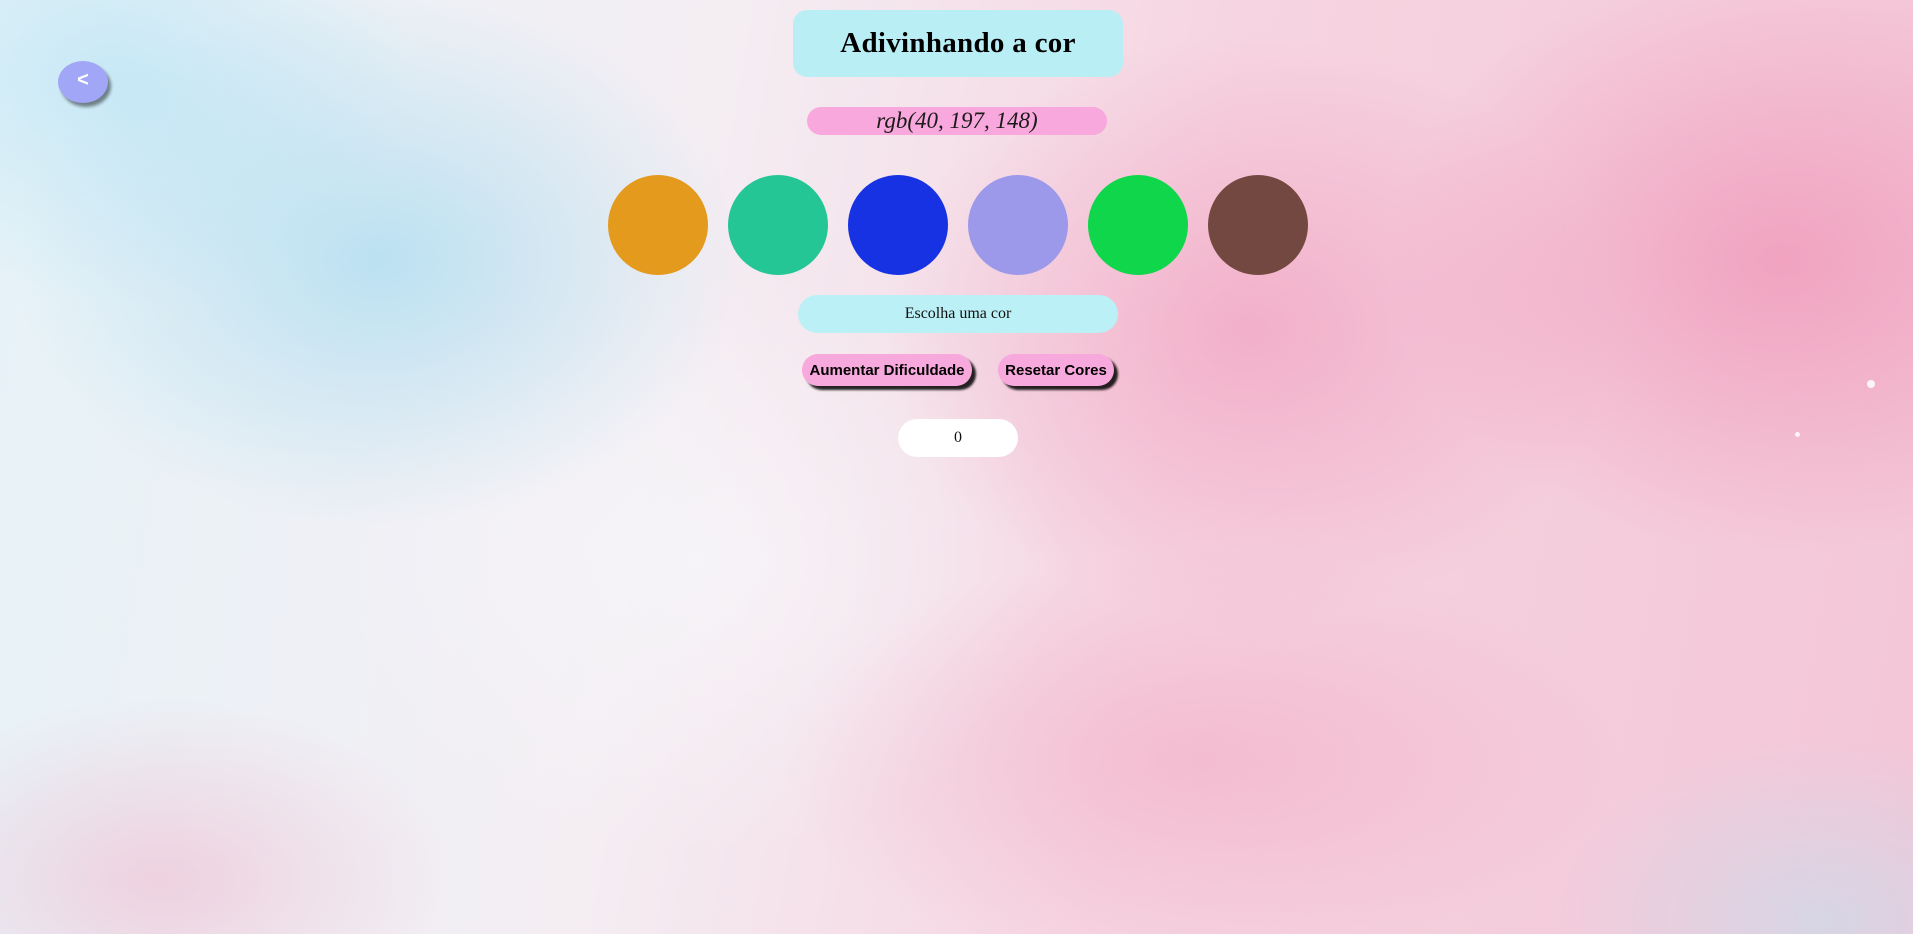 This screenshot has height=934, width=1913. Describe the element at coordinates (957, 121) in the screenshot. I see `target-rgb-display: rgb(40, 197, 148)` at that location.